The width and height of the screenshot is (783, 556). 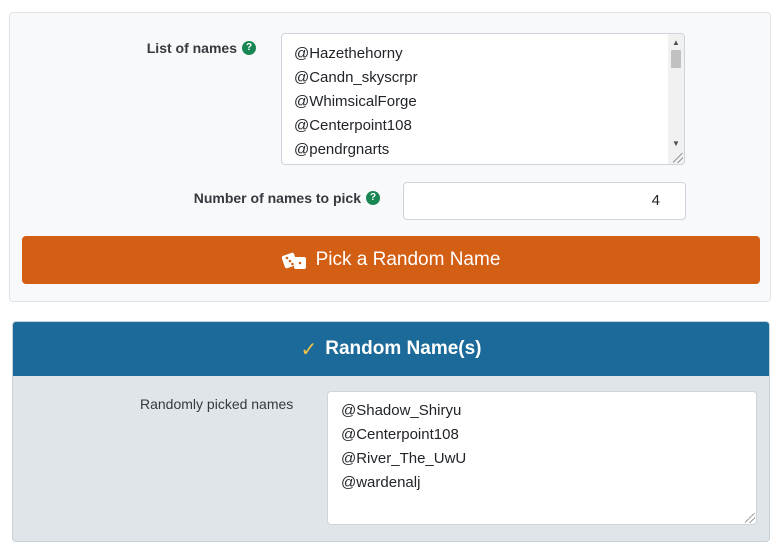 What do you see at coordinates (293, 260) in the screenshot?
I see `dice-icon` at bounding box center [293, 260].